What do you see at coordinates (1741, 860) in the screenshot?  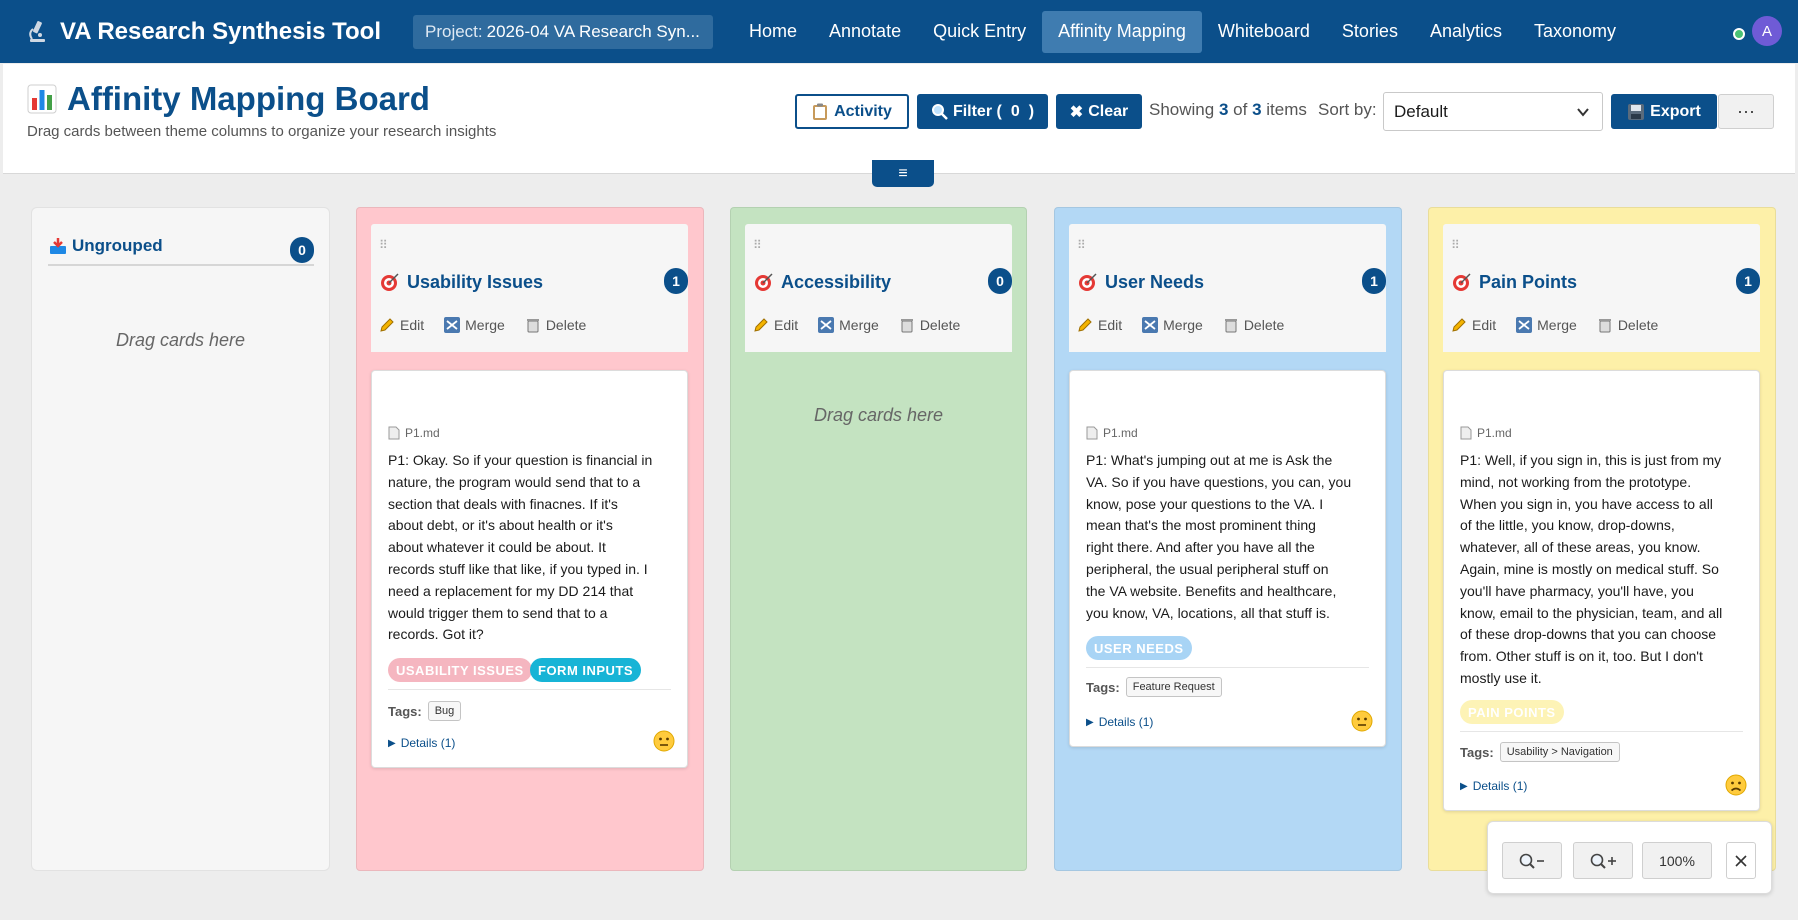 I see `zoom-close-button` at bounding box center [1741, 860].